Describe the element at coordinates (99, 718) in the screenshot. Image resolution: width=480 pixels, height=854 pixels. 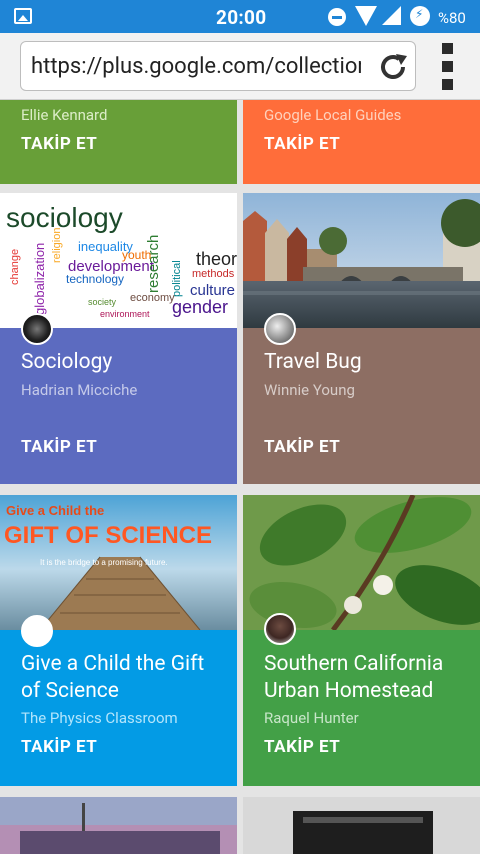
I see `card-author: The Physics Classroom` at that location.